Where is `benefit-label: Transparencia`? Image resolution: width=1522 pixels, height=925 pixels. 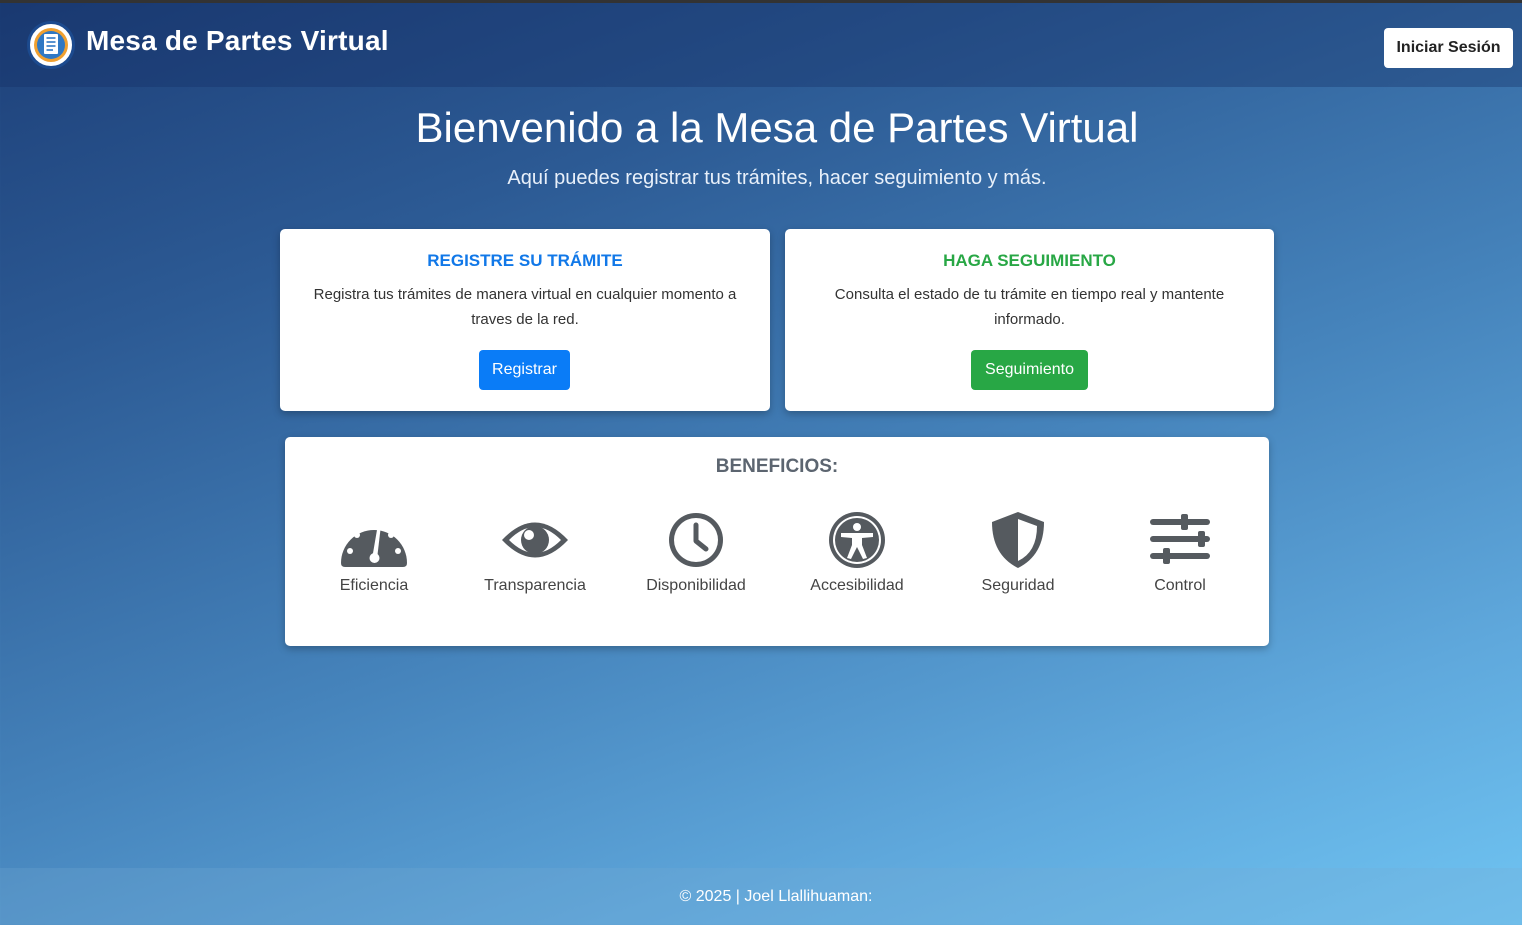
benefit-label: Transparencia is located at coordinates (535, 585).